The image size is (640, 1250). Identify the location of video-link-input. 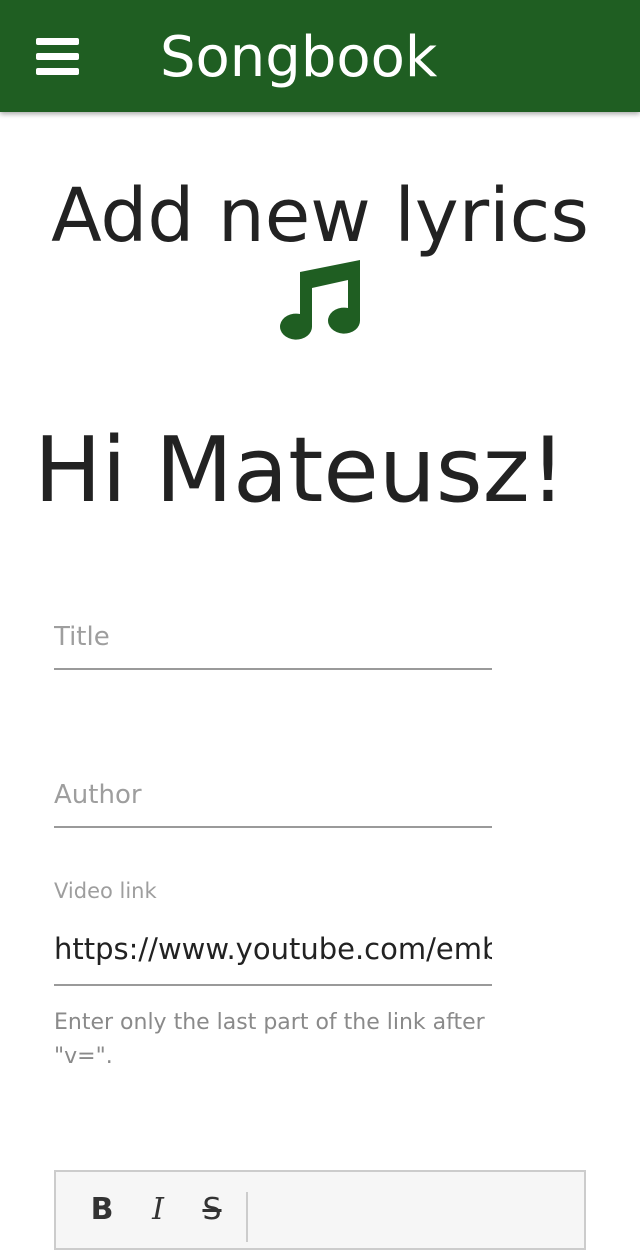
(273, 950).